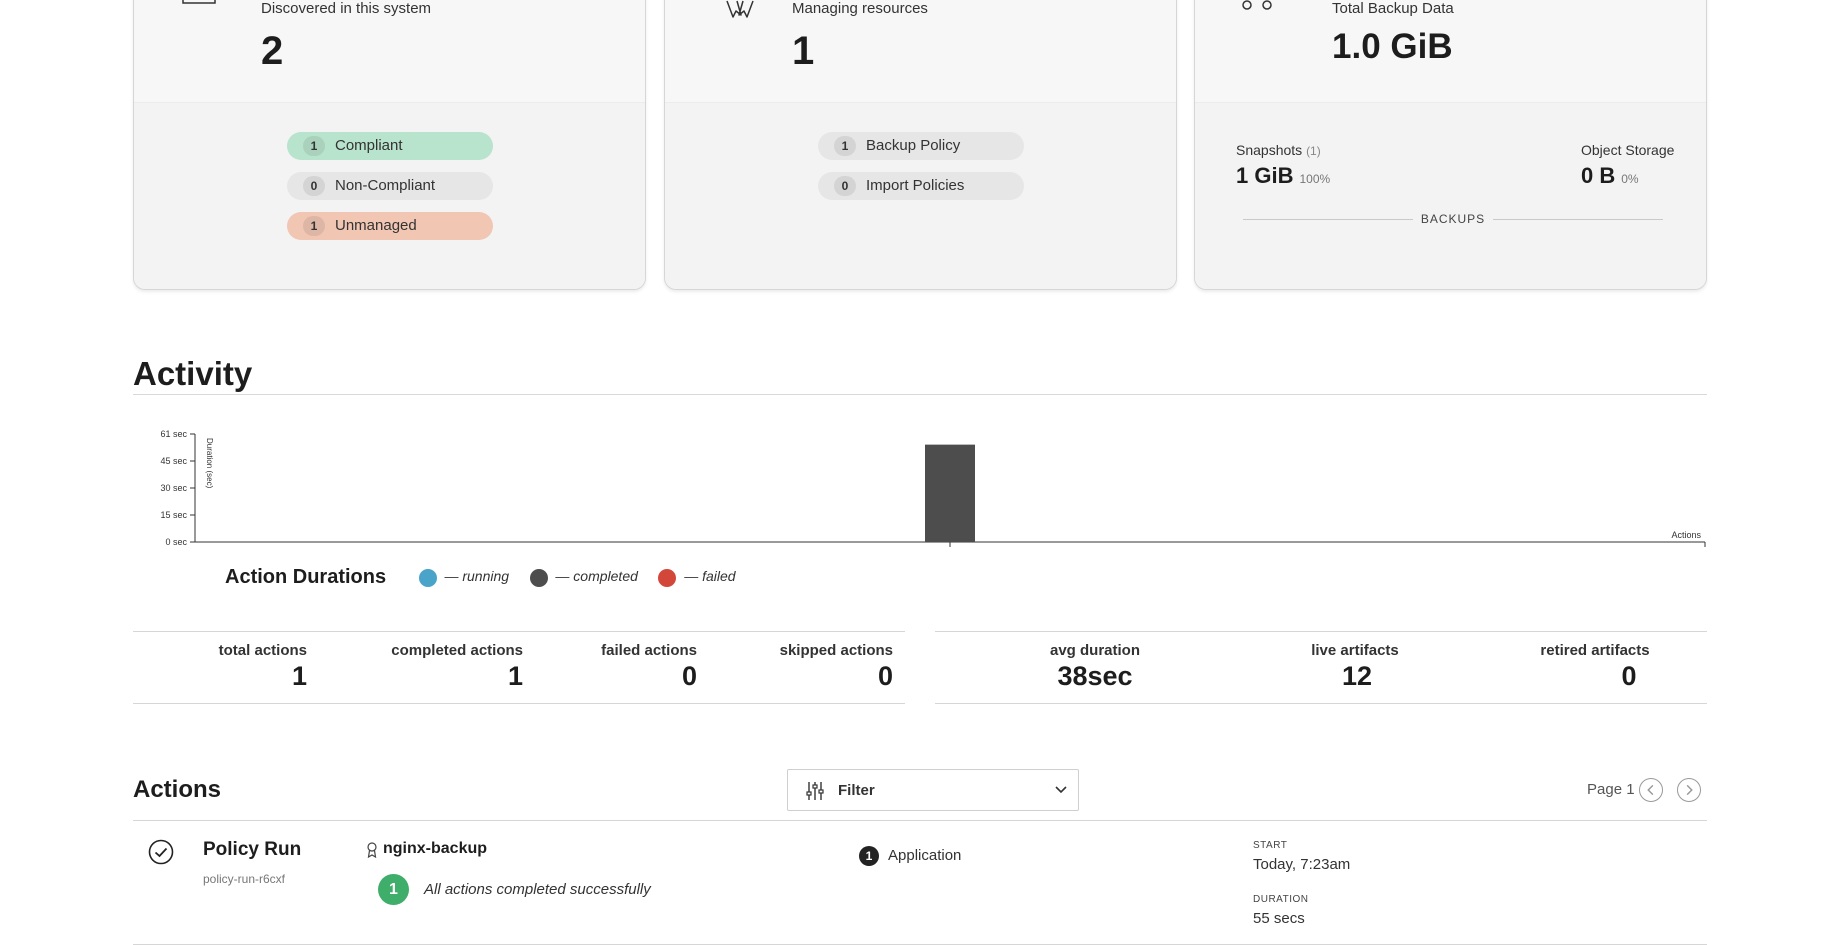 This screenshot has width=1830, height=945. Describe the element at coordinates (1630, 179) in the screenshot. I see `object-storage-percent: 0%` at that location.